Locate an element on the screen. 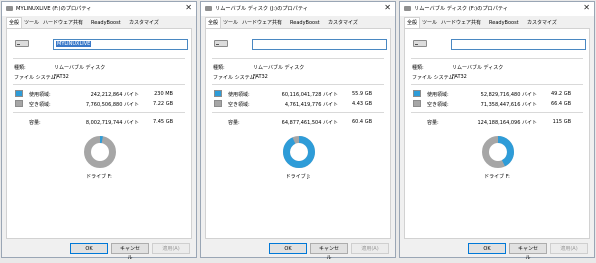  used-space-size: 49.2 GB is located at coordinates (560, 94).